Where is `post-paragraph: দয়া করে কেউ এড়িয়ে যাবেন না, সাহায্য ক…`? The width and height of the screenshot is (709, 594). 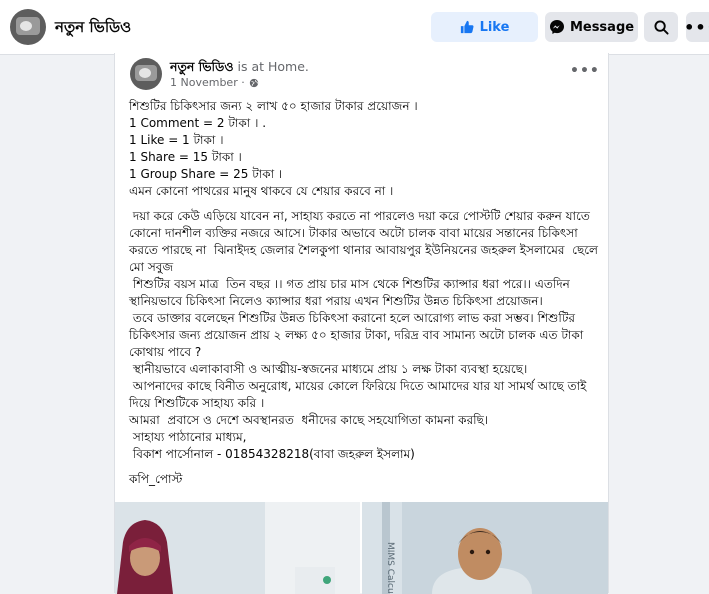
post-paragraph: দয়া করে কেউ এড়িয়ে যাবেন না, সাহায্য ক… is located at coordinates (365, 241).